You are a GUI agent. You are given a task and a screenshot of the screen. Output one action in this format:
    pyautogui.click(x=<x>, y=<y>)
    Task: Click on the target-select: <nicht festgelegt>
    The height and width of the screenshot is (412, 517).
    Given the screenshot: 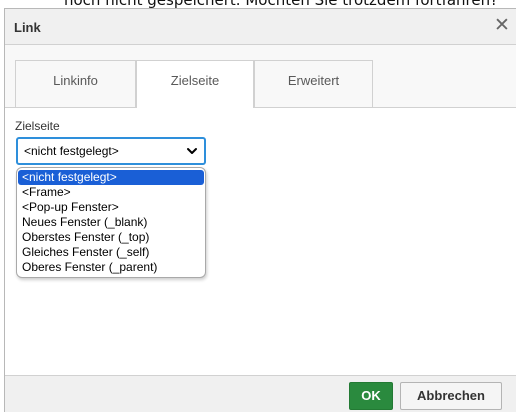 What is the action you would take?
    pyautogui.click(x=111, y=151)
    